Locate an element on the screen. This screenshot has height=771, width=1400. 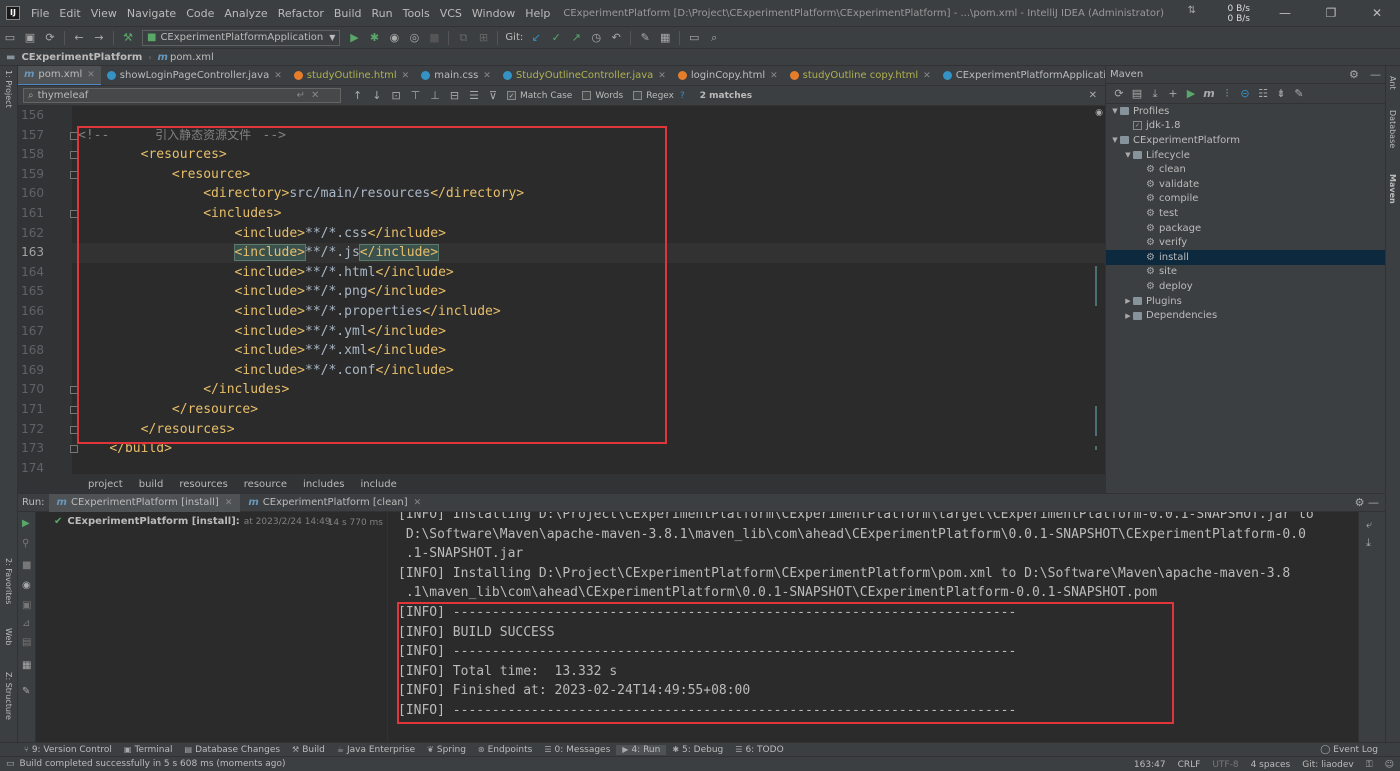
sync-icon: ⟳ is located at coordinates (50, 38).